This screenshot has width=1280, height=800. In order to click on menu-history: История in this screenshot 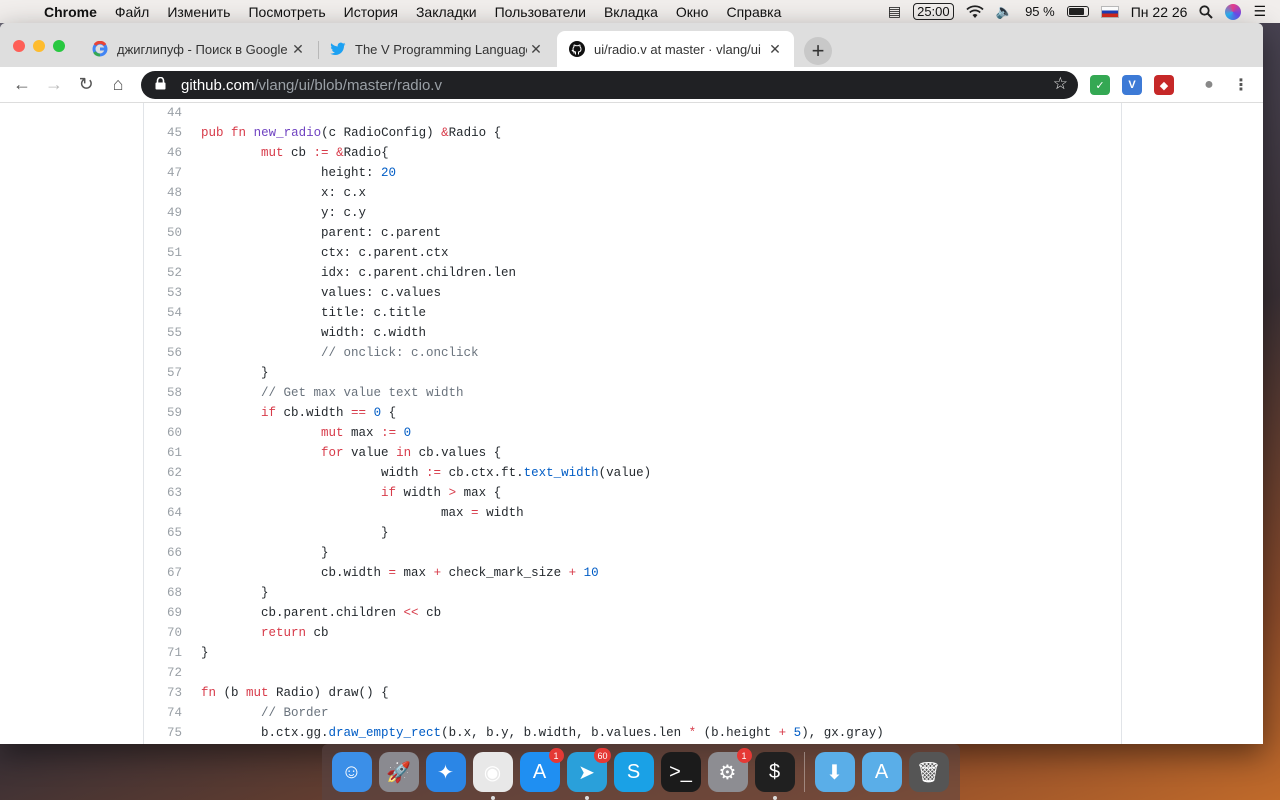, I will do `click(371, 12)`.